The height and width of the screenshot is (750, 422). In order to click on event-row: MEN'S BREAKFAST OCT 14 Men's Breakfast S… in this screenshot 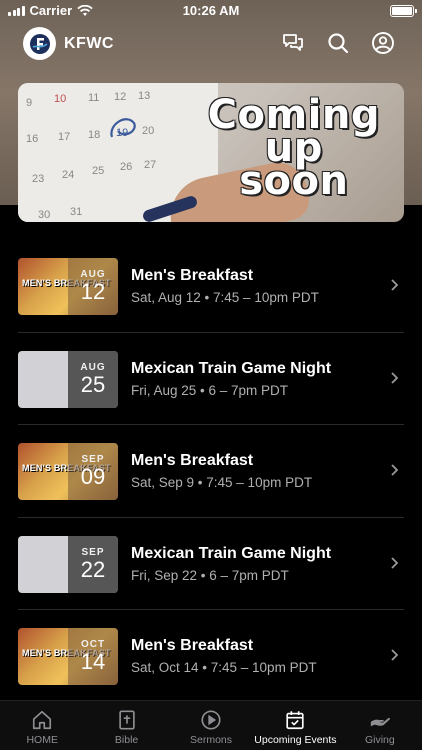, I will do `click(211, 656)`.